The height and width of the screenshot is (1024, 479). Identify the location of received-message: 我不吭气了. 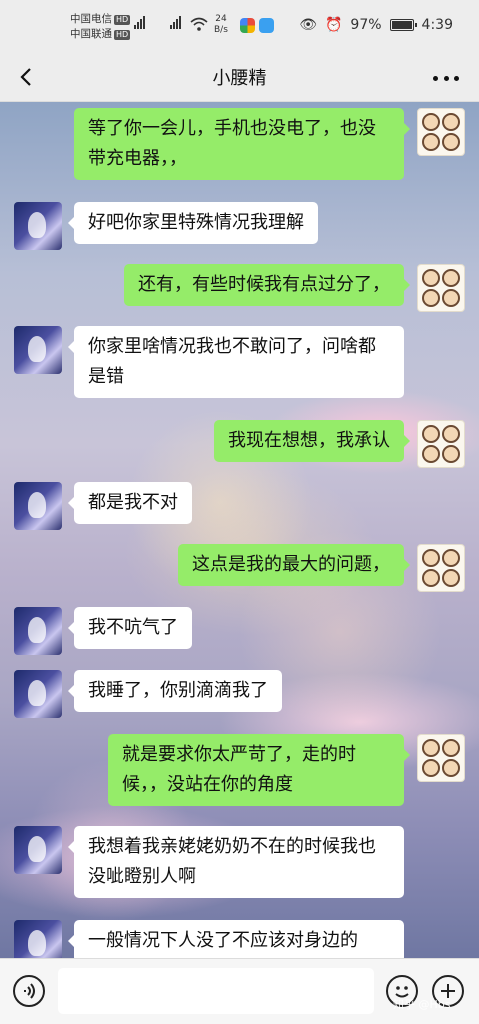
(130, 628).